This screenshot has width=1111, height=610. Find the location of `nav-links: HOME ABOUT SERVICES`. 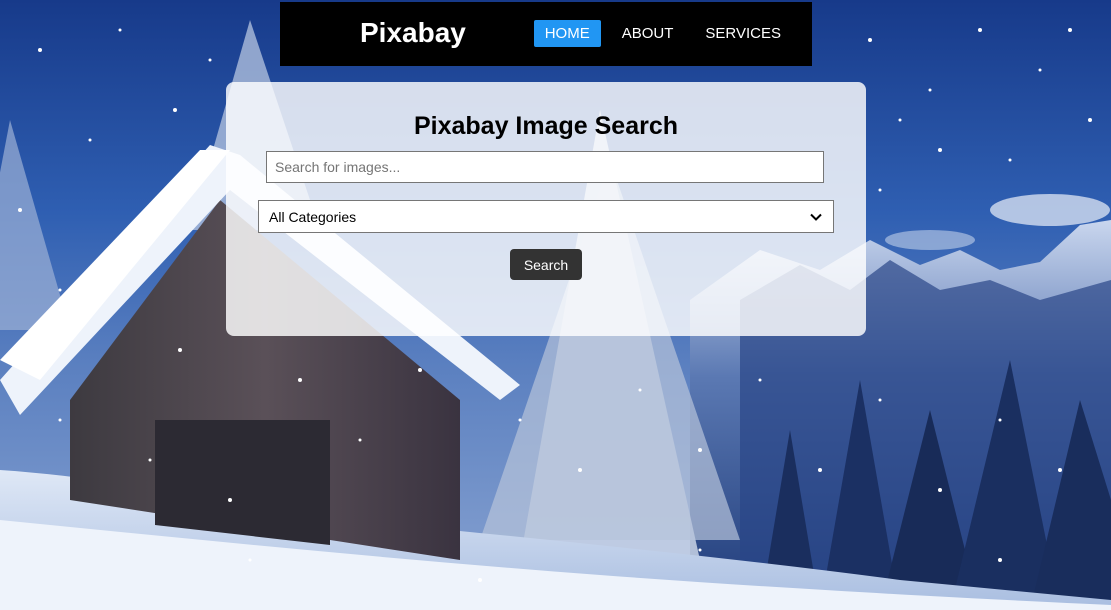

nav-links: HOME ABOUT SERVICES is located at coordinates (662, 33).